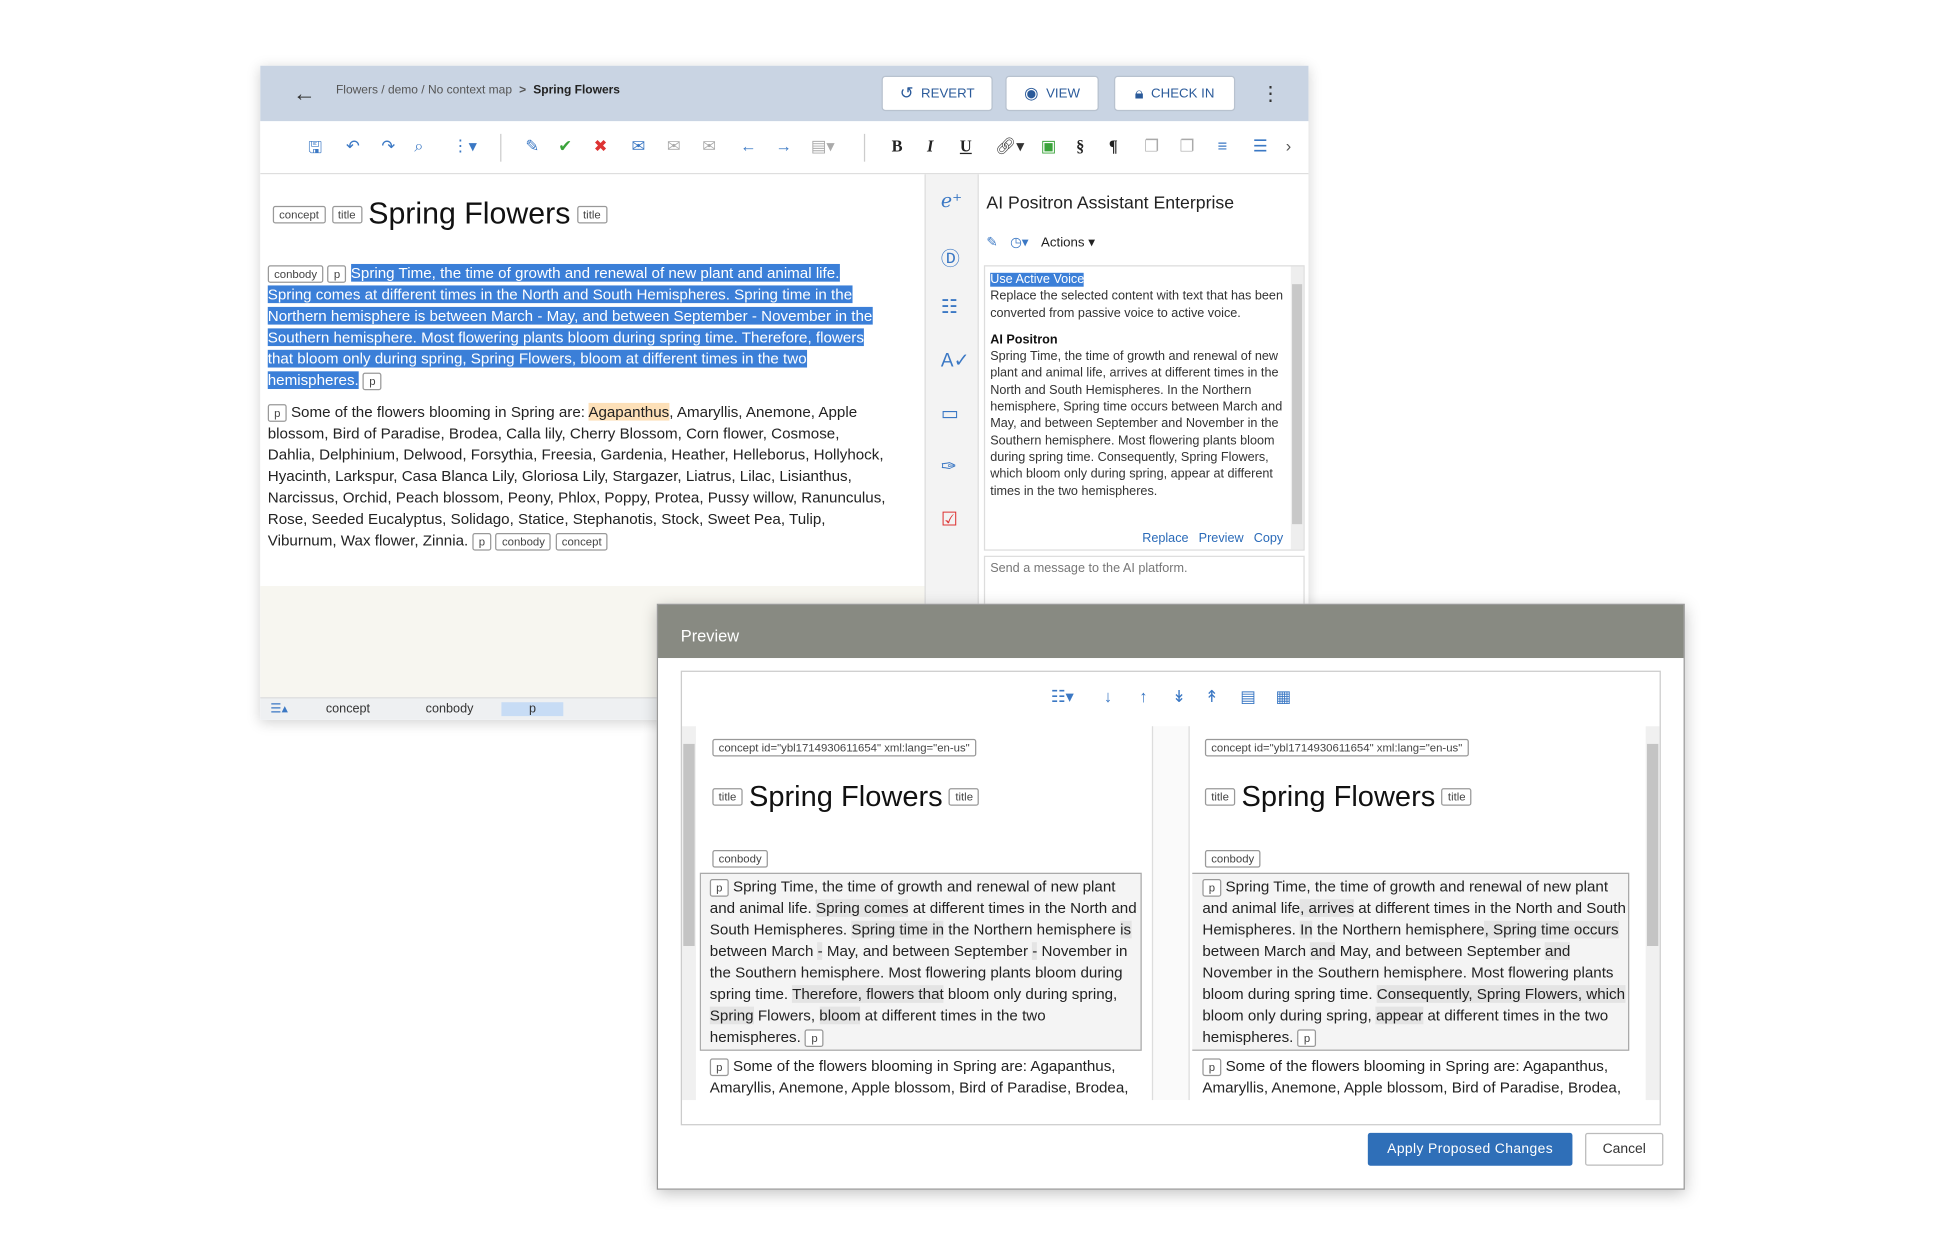 The width and height of the screenshot is (1954, 1233). What do you see at coordinates (966, 146) in the screenshot?
I see `underline-icon: U` at bounding box center [966, 146].